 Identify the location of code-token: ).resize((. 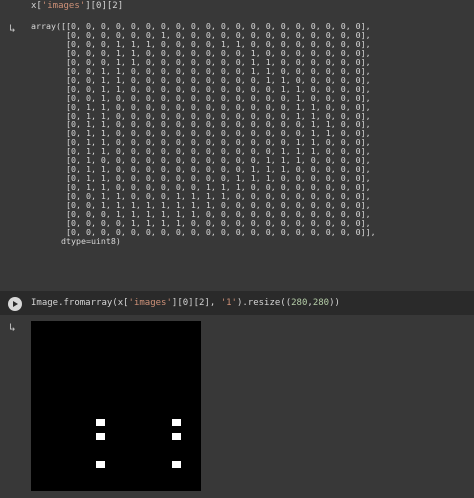
(264, 303).